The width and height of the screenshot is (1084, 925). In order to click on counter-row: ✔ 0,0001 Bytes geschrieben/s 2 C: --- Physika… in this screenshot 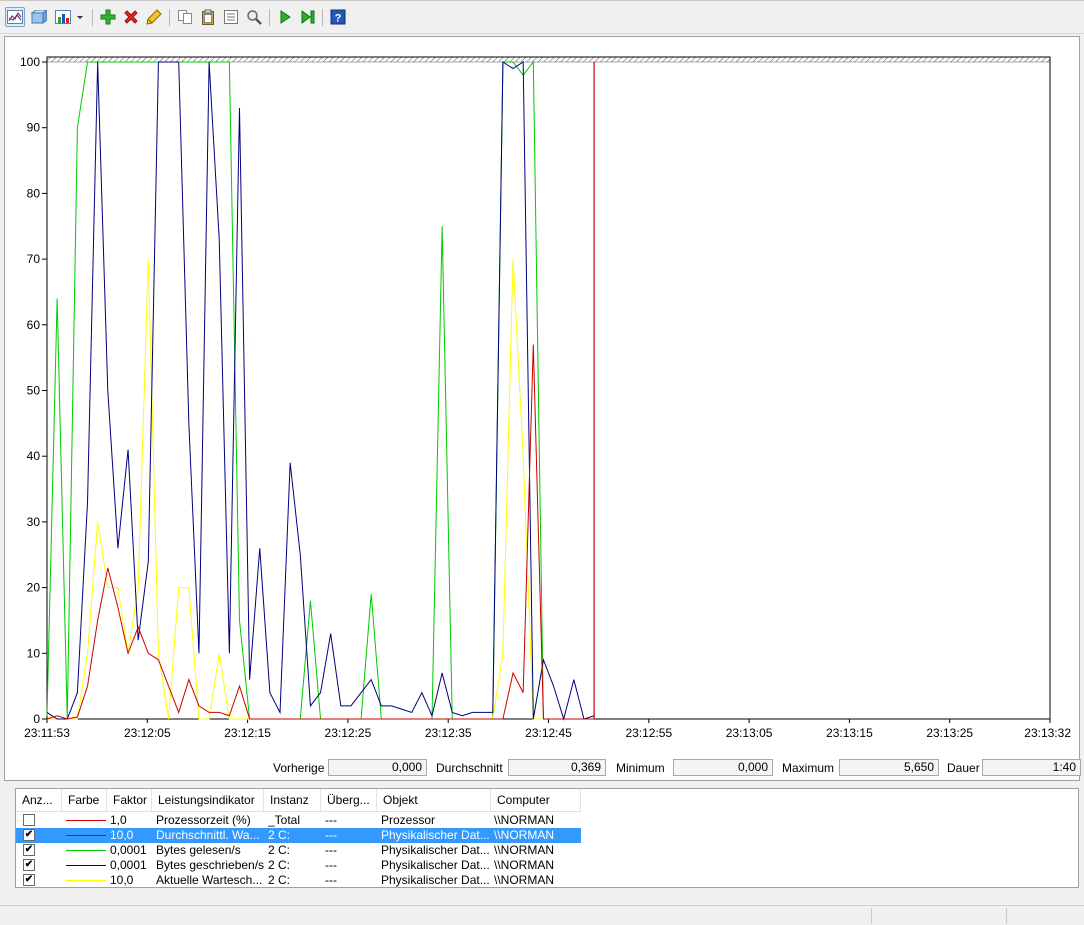, I will do `click(298, 865)`.